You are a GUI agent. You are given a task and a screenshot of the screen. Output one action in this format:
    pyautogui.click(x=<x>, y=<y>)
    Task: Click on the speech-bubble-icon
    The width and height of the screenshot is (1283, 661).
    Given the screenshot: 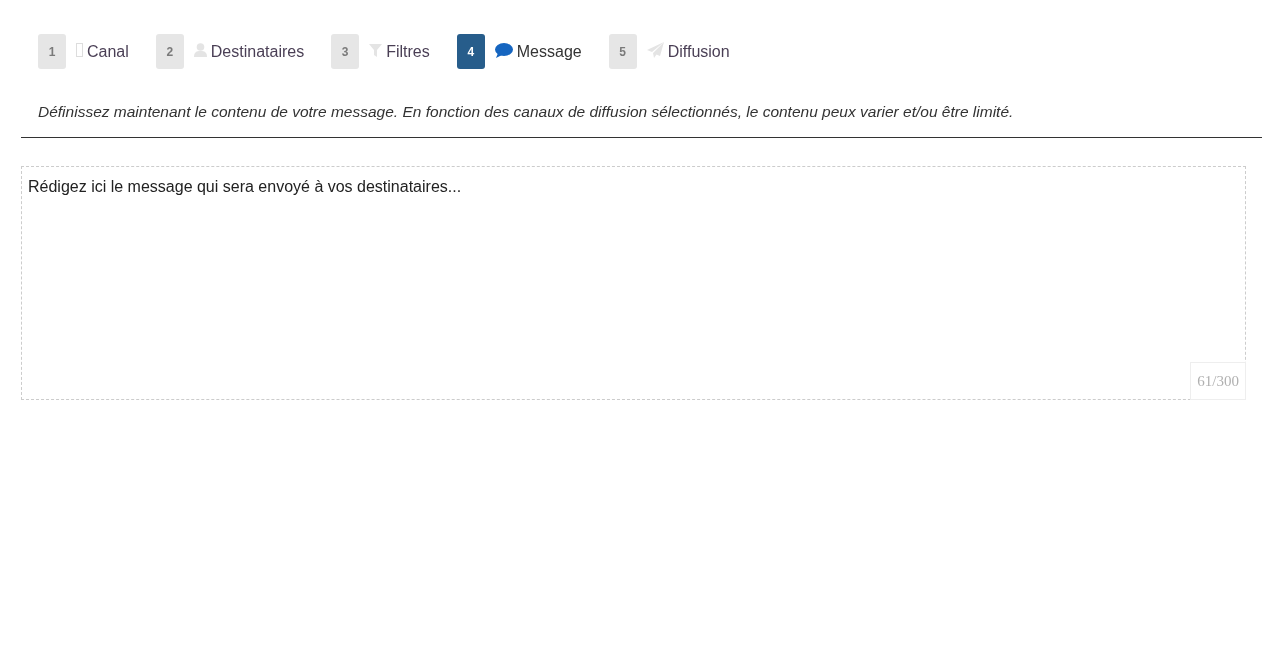 What is the action you would take?
    pyautogui.click(x=503, y=50)
    